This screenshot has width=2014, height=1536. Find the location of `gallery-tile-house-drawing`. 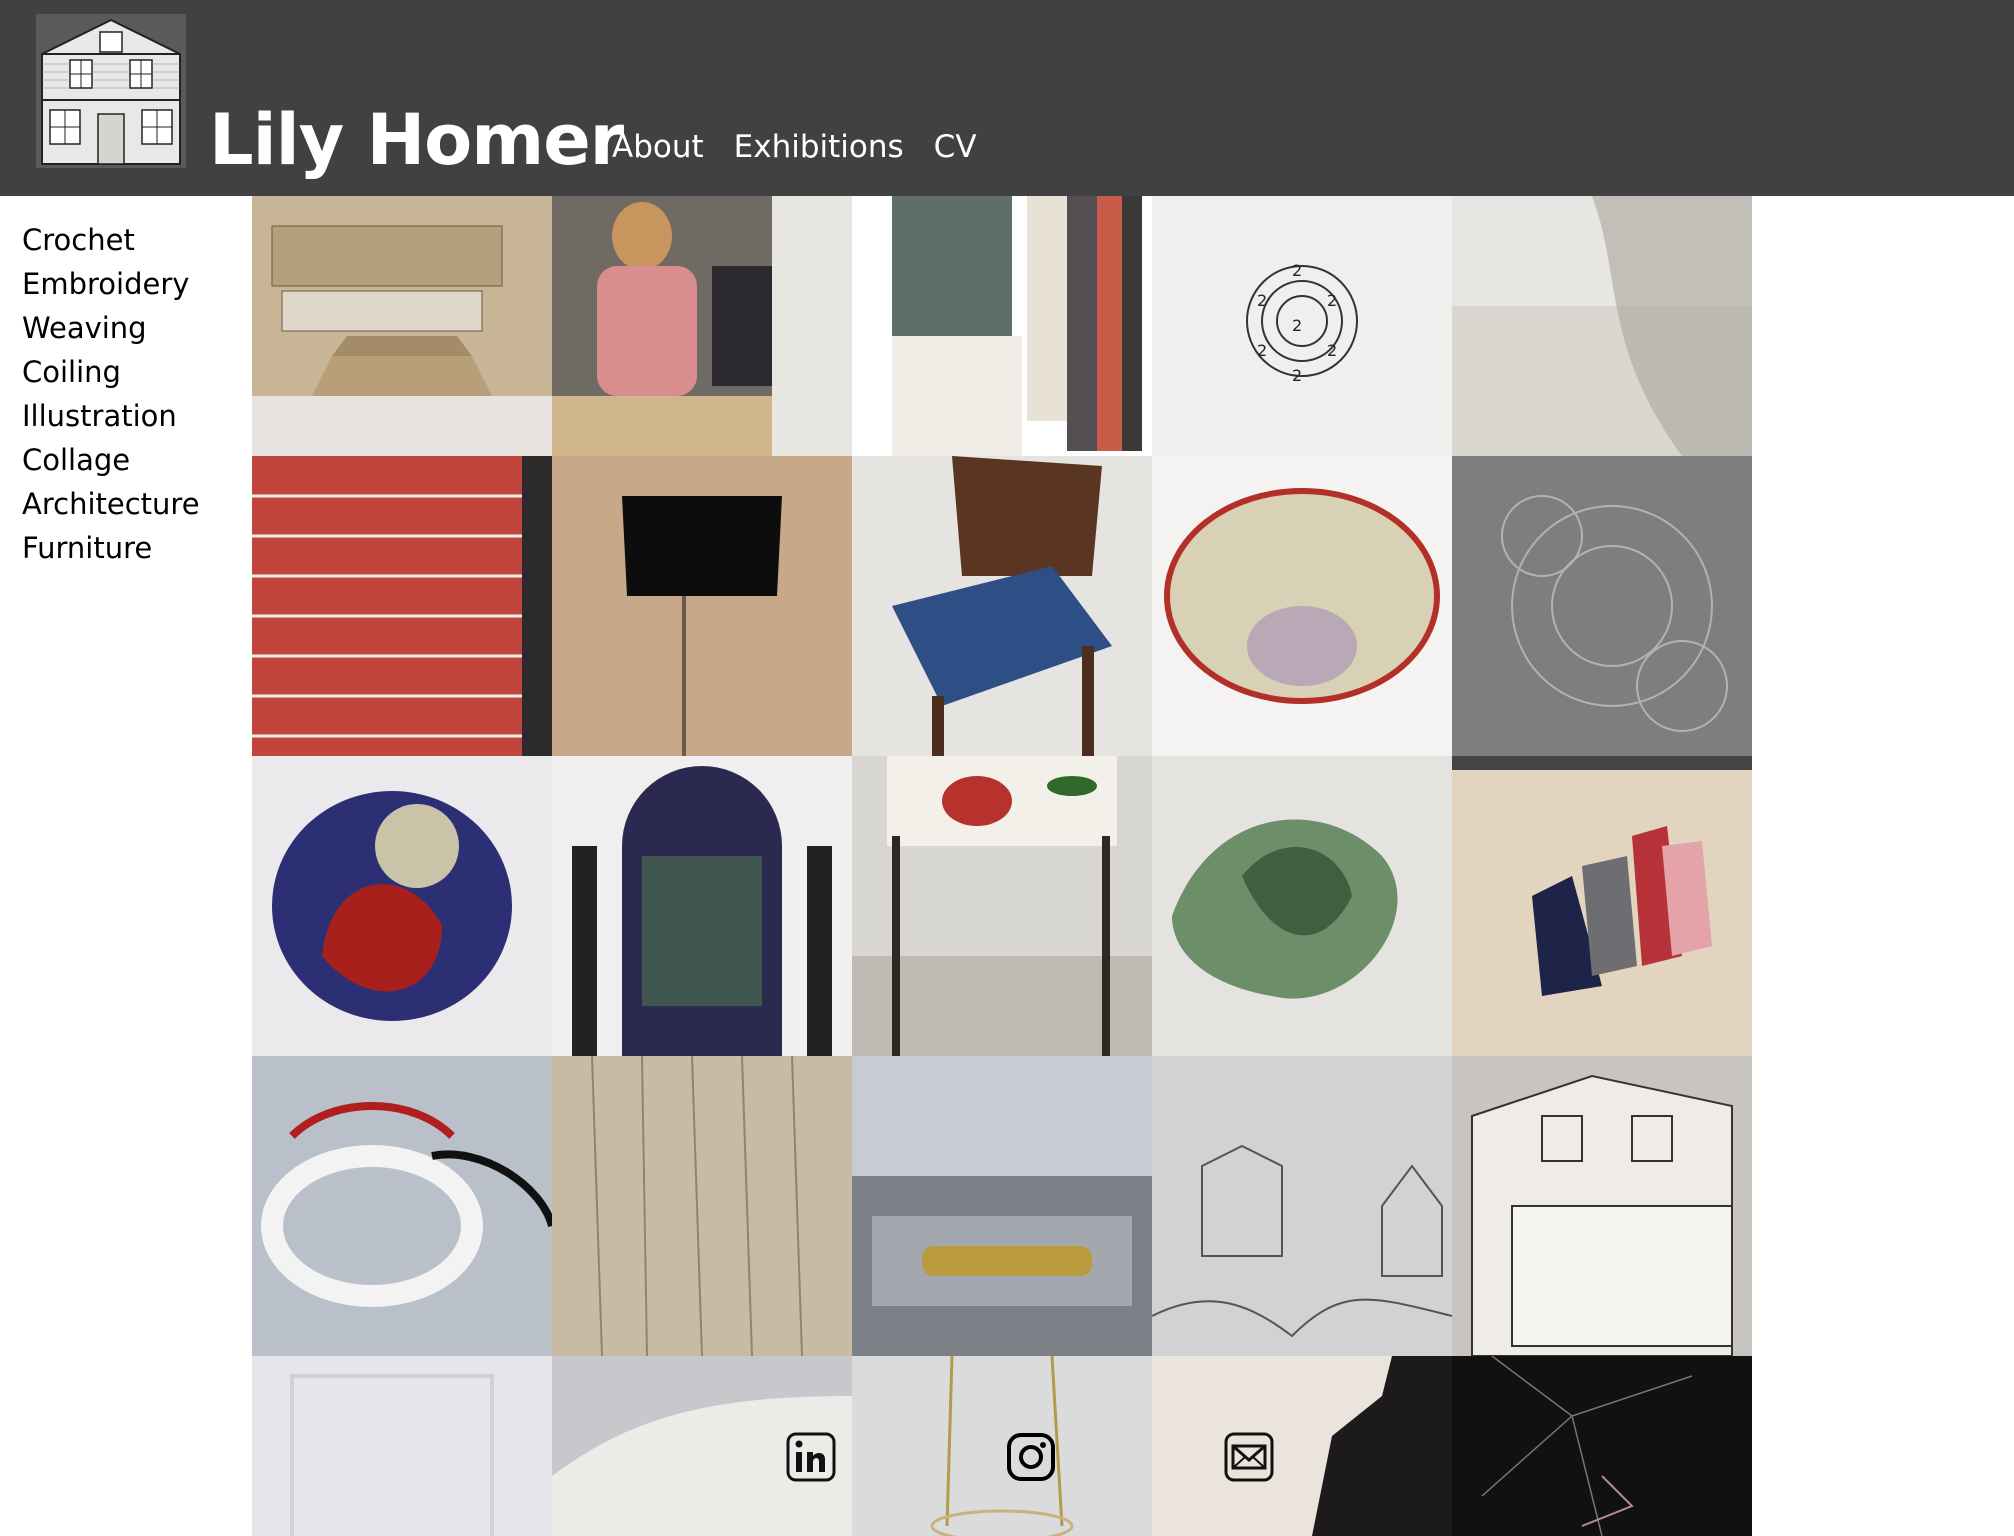

gallery-tile-house-drawing is located at coordinates (1602, 1206).